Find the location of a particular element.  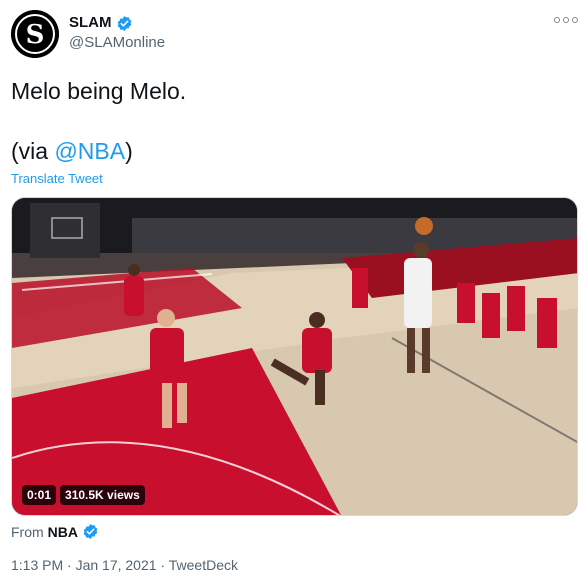

svg-text: S is located at coordinates (35, 35).